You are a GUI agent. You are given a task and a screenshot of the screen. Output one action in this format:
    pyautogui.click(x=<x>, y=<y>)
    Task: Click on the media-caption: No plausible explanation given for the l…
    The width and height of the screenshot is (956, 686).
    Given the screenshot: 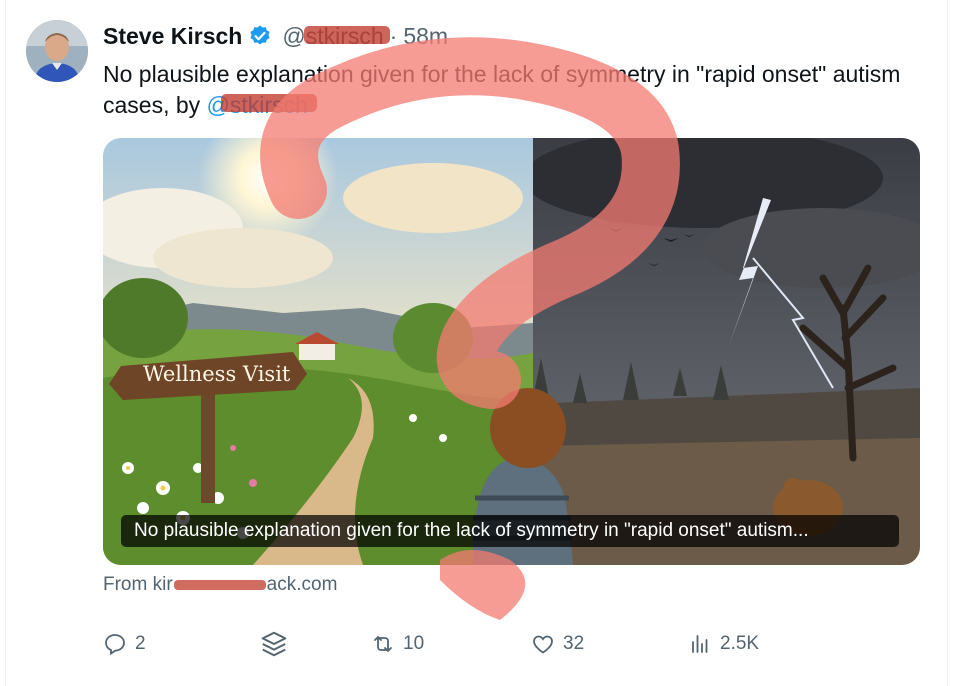 What is the action you would take?
    pyautogui.click(x=510, y=531)
    